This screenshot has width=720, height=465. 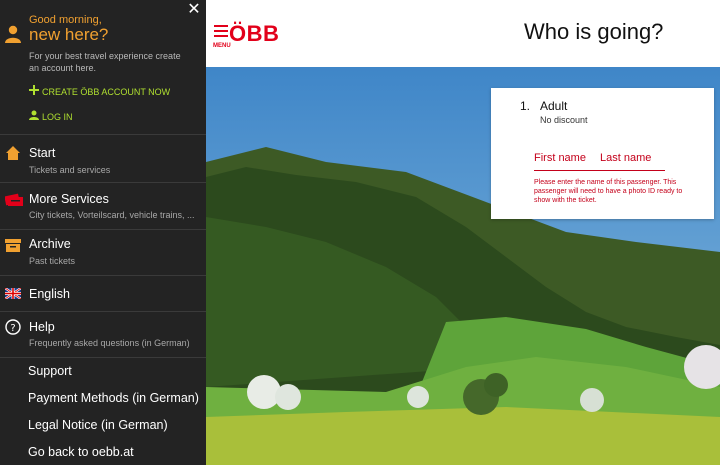 I want to click on log-in-link: LOG IN, so click(x=57, y=117).